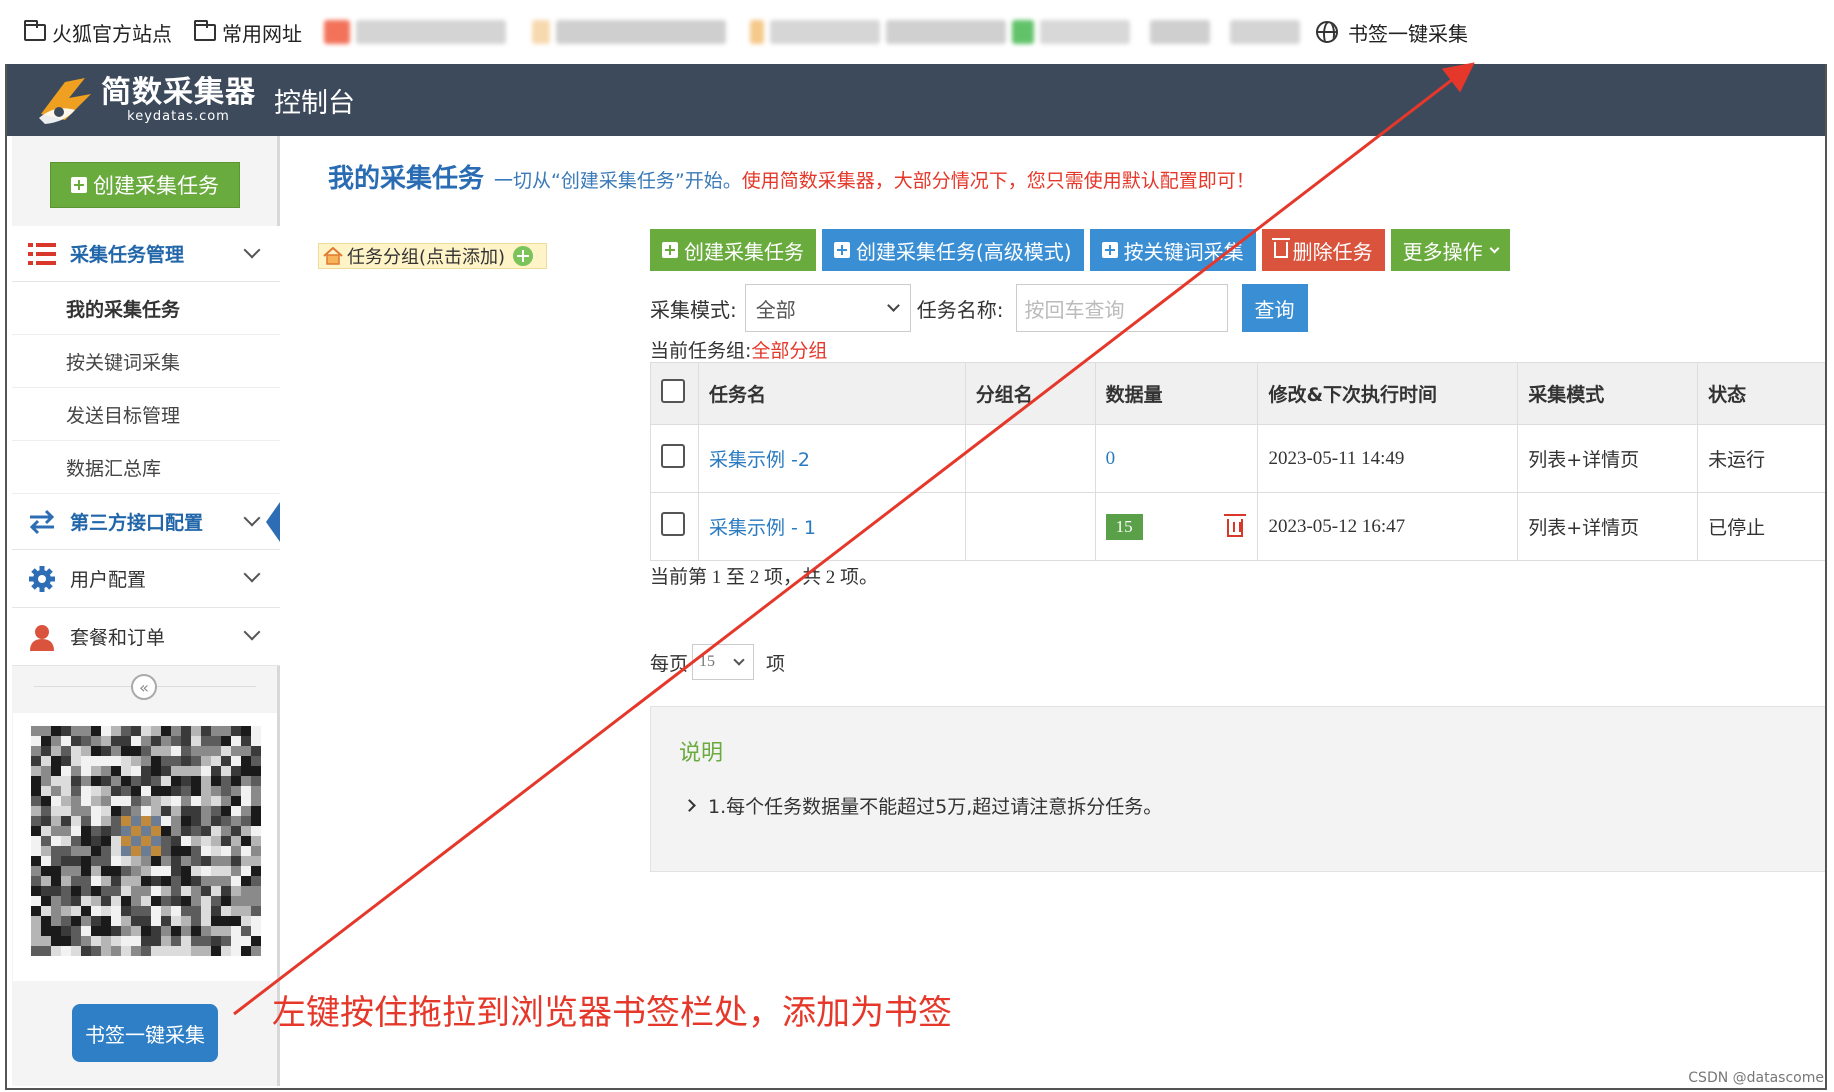 The image size is (1834, 1092). What do you see at coordinates (273, 522) in the screenshot?
I see `active-marker` at bounding box center [273, 522].